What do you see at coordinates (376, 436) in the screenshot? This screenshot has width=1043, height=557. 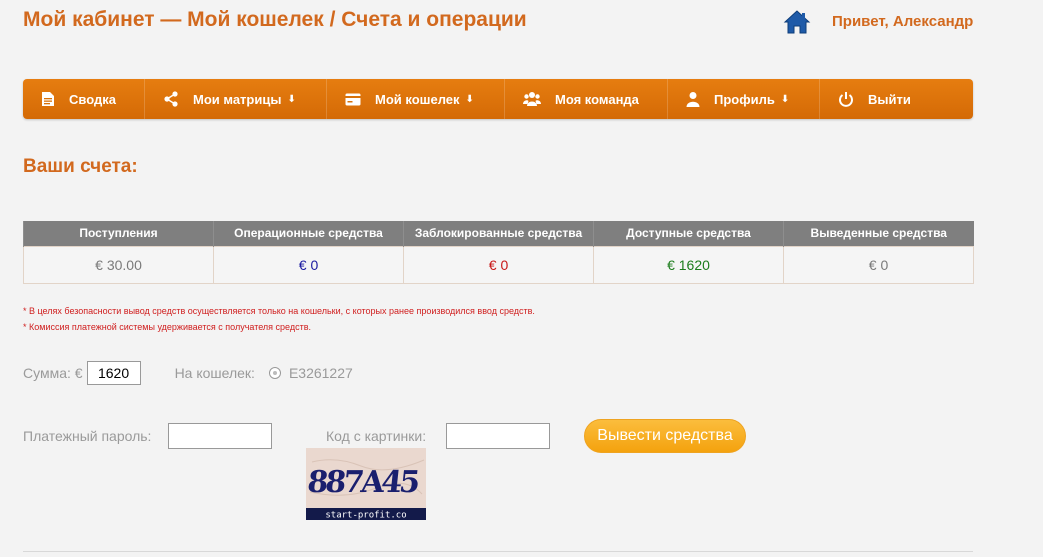 I see `captcha-label: Код с картинки:` at bounding box center [376, 436].